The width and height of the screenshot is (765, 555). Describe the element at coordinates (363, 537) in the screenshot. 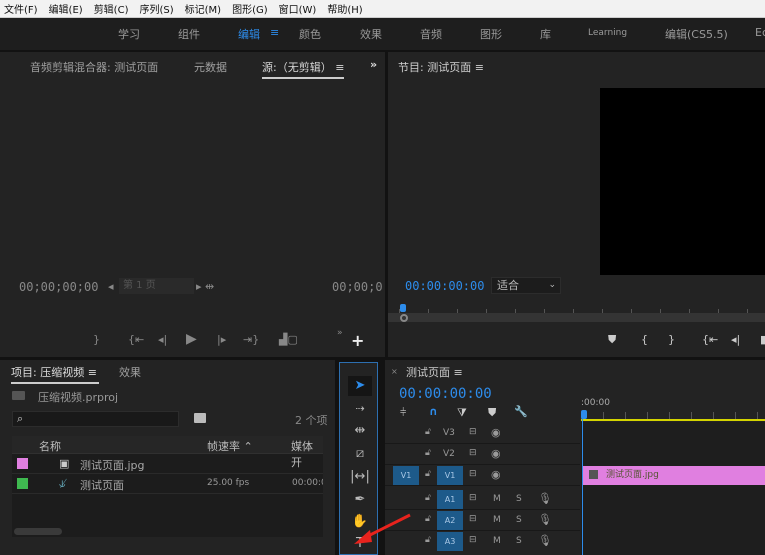

I see `arrow-head-icon` at that location.